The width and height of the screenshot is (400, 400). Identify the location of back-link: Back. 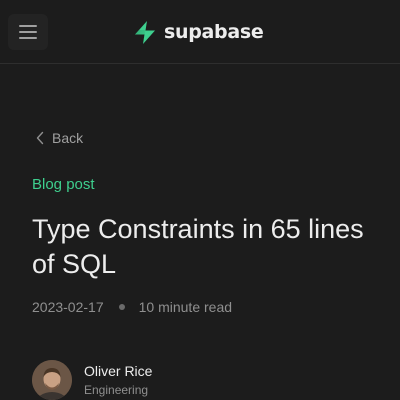
(59, 138).